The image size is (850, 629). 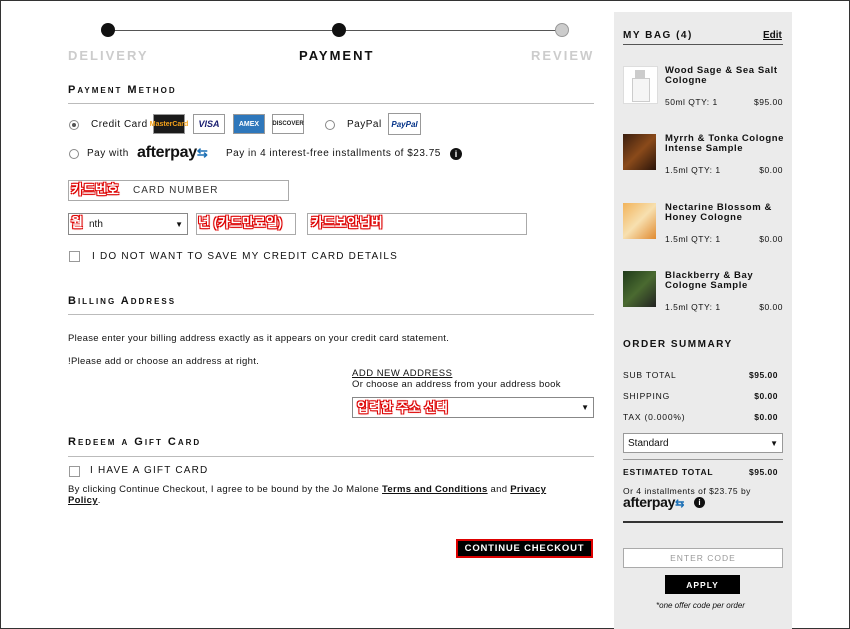 I want to click on terms-and: and, so click(x=499, y=489).